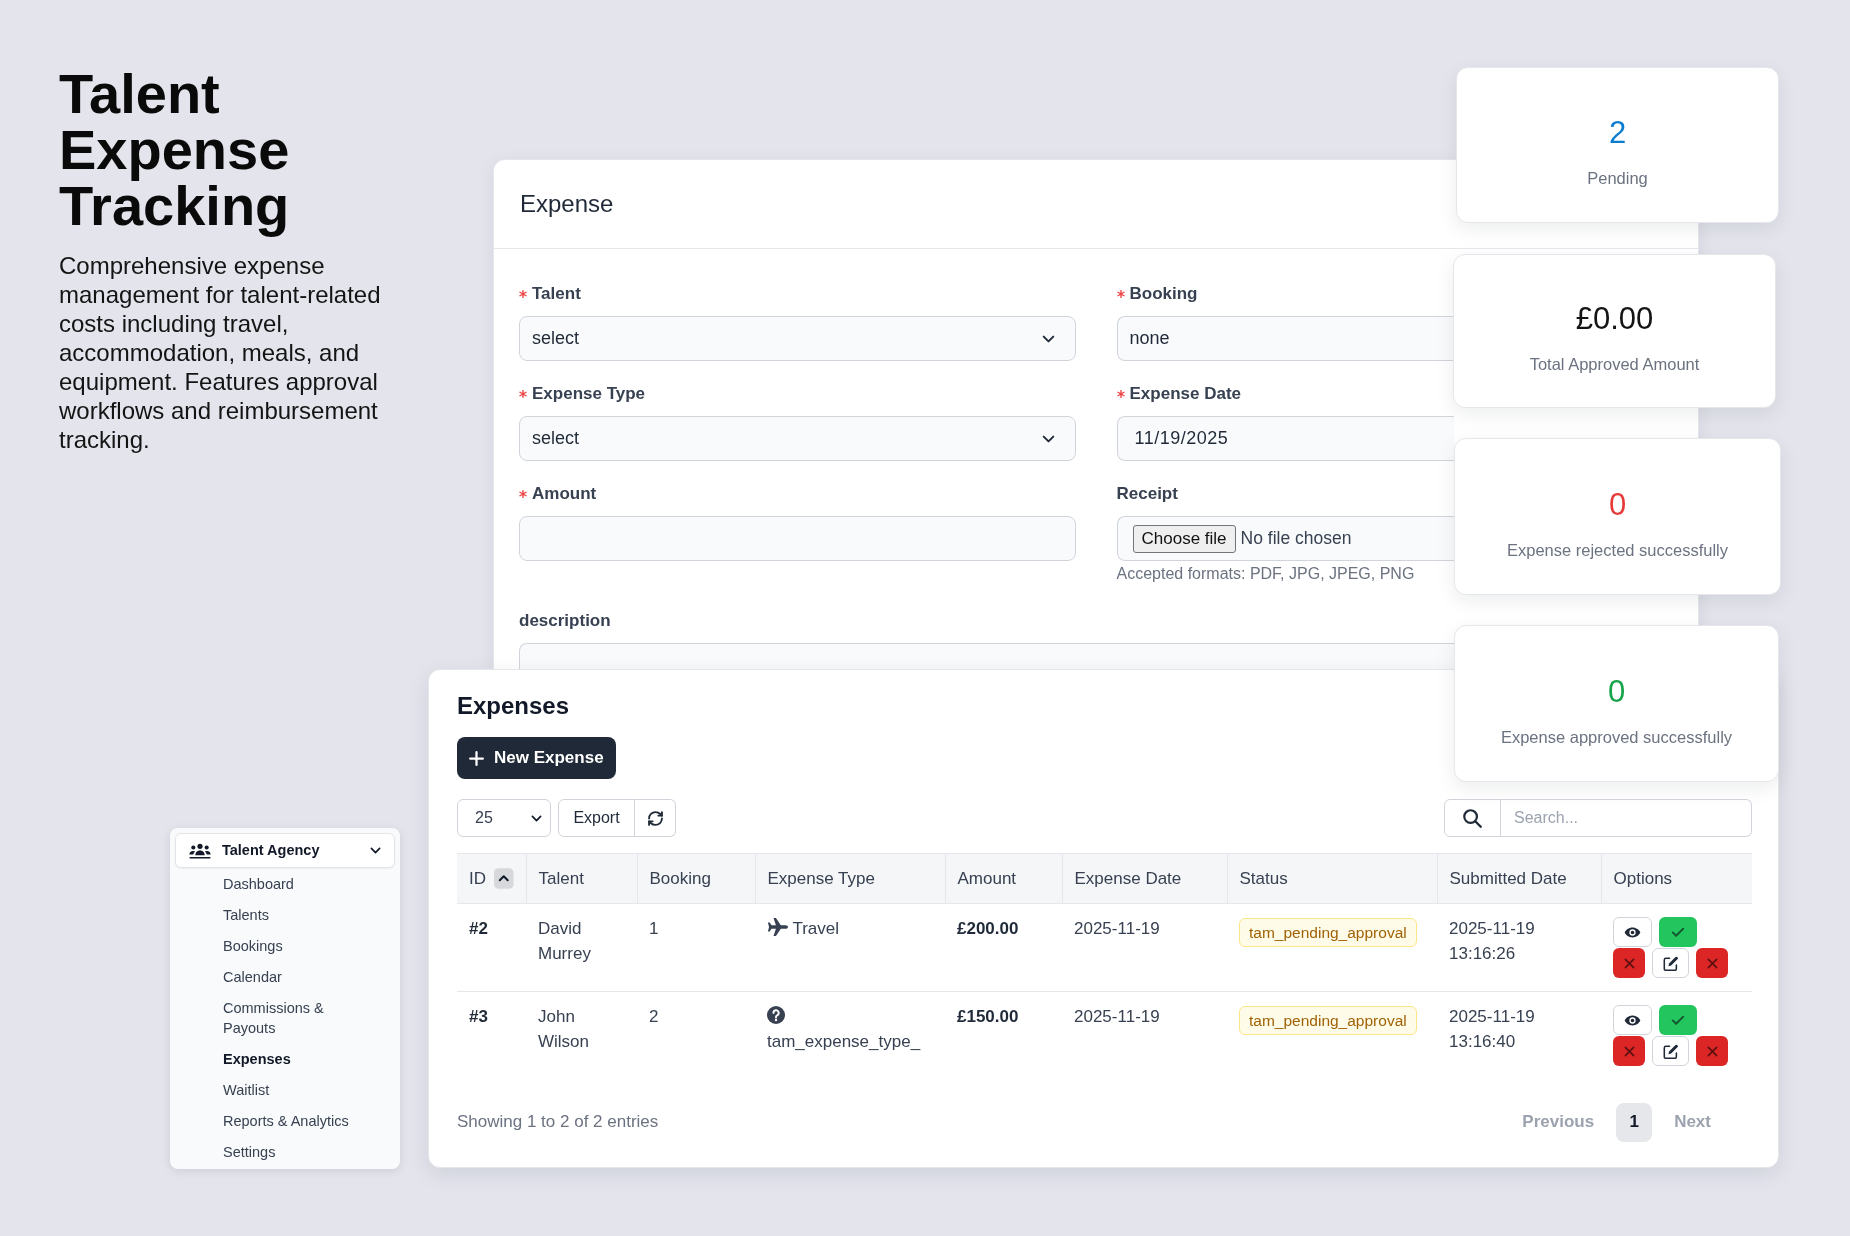 The height and width of the screenshot is (1236, 1850). Describe the element at coordinates (696, 947) in the screenshot. I see `table-cell: 1` at that location.